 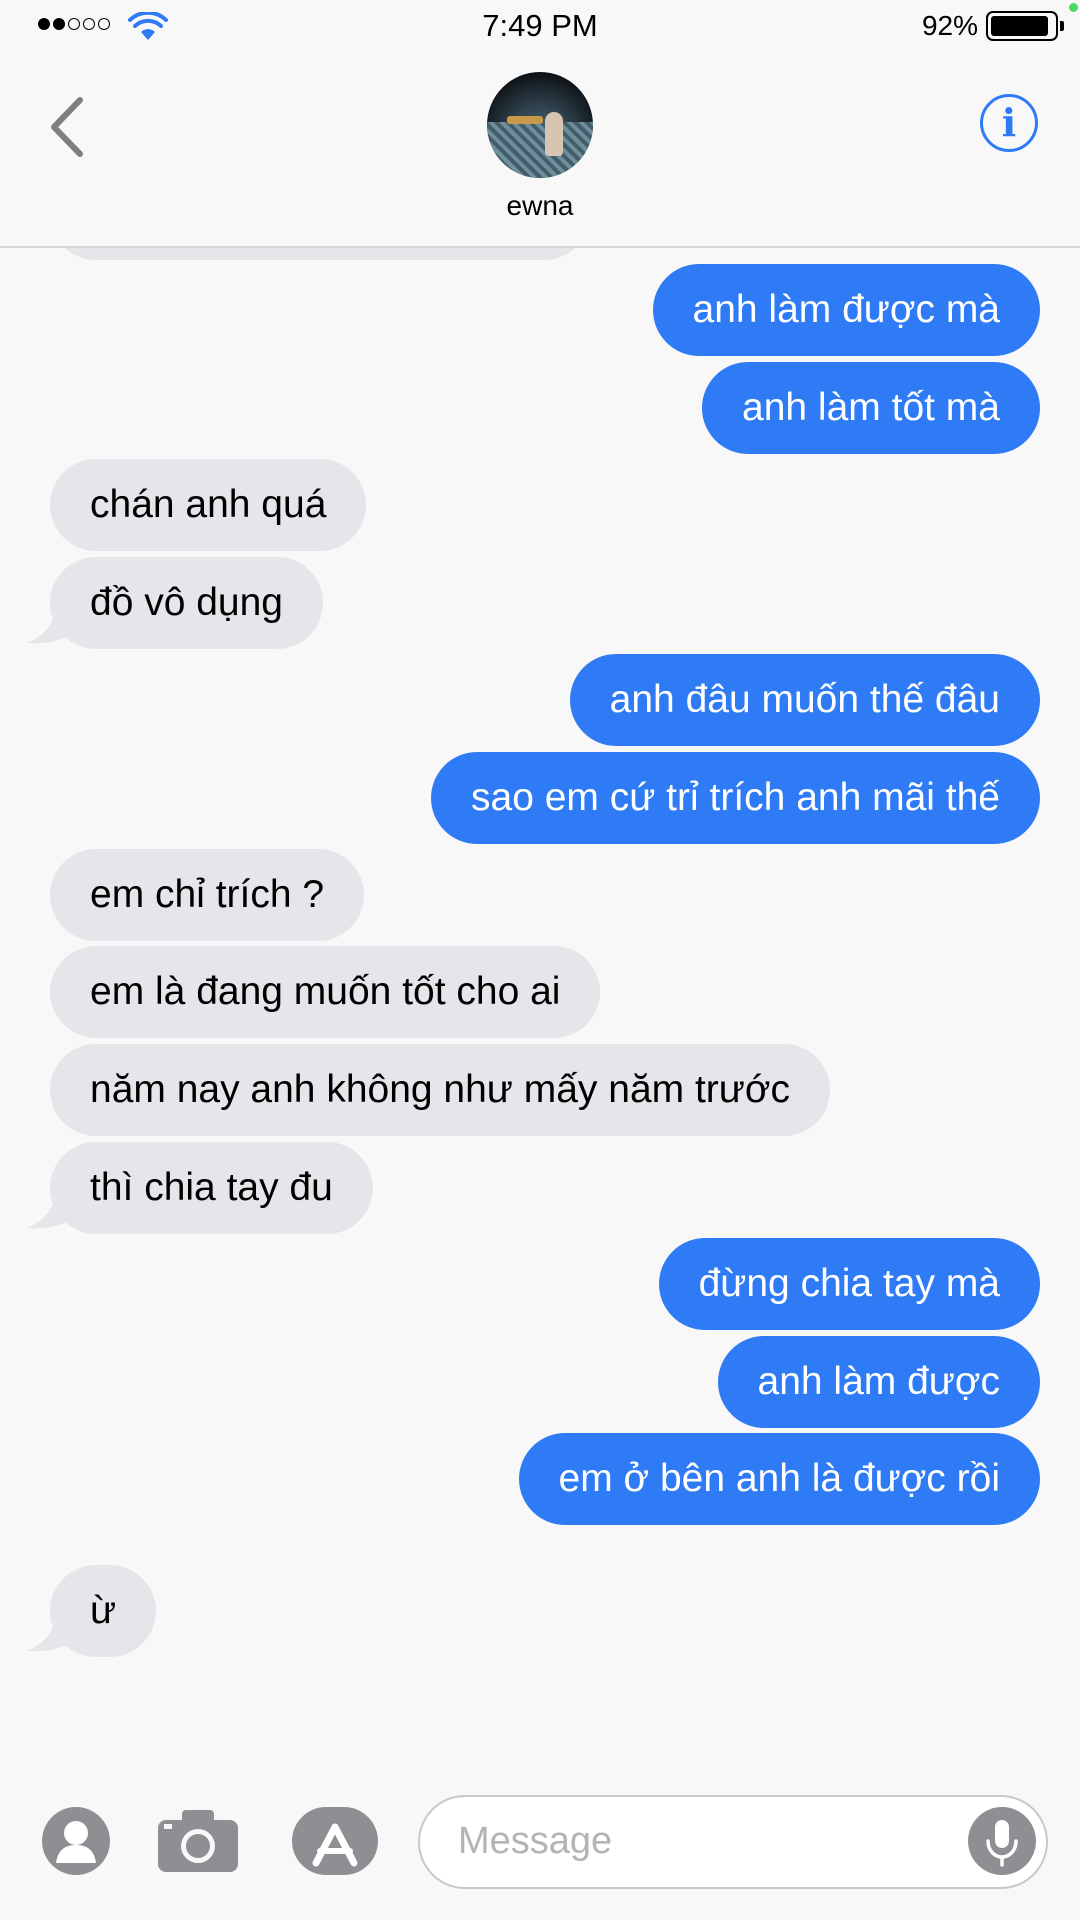 I want to click on contact-avatar, so click(x=540, y=125).